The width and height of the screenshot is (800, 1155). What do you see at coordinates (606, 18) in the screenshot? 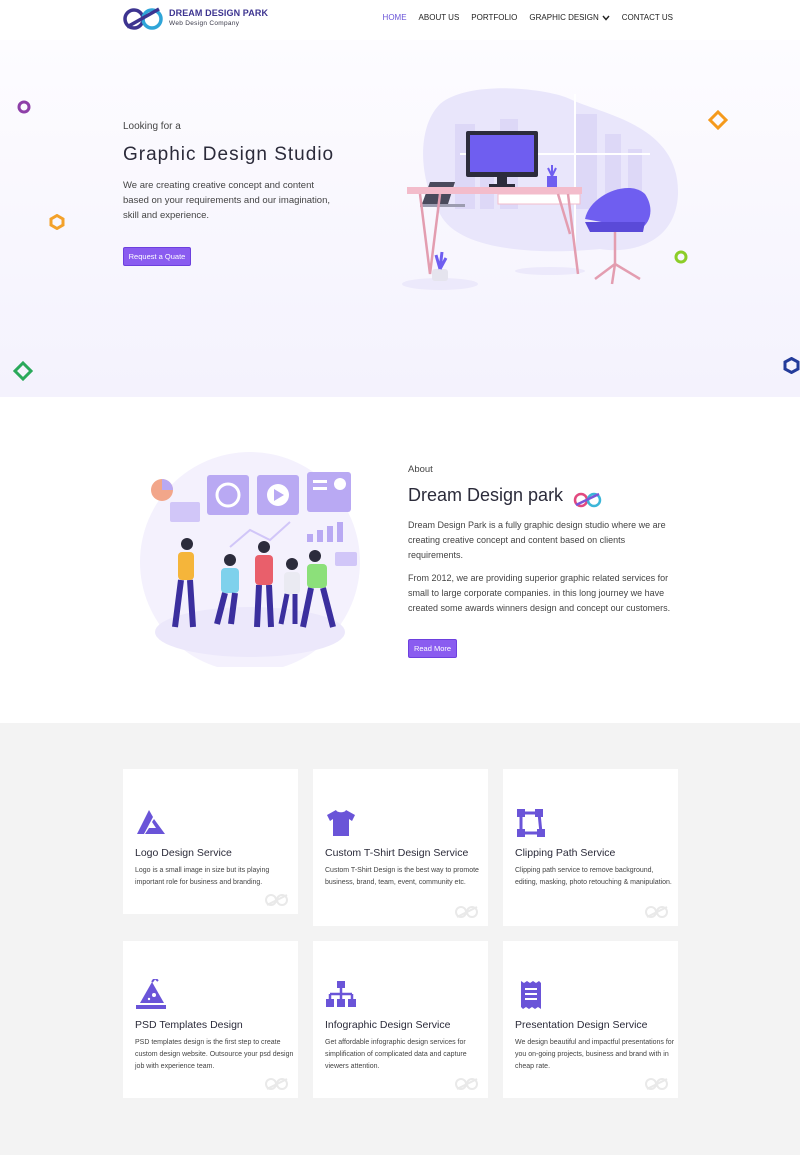
I see `chevron-down-icon` at bounding box center [606, 18].